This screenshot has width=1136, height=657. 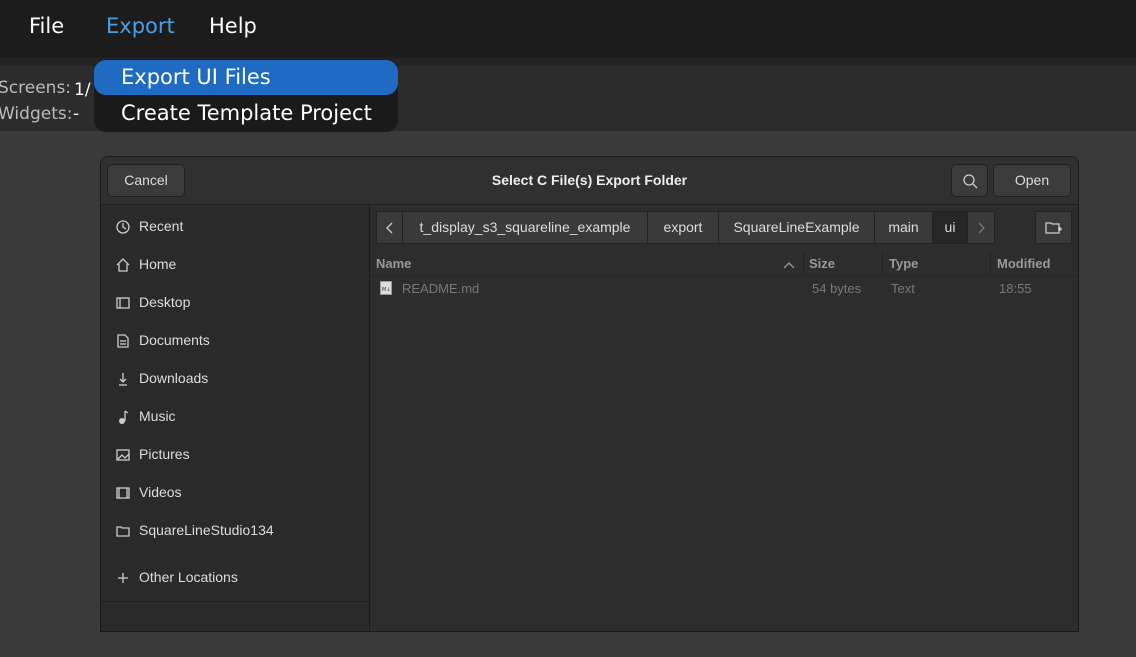 What do you see at coordinates (393, 263) in the screenshot?
I see `column-name: Name` at bounding box center [393, 263].